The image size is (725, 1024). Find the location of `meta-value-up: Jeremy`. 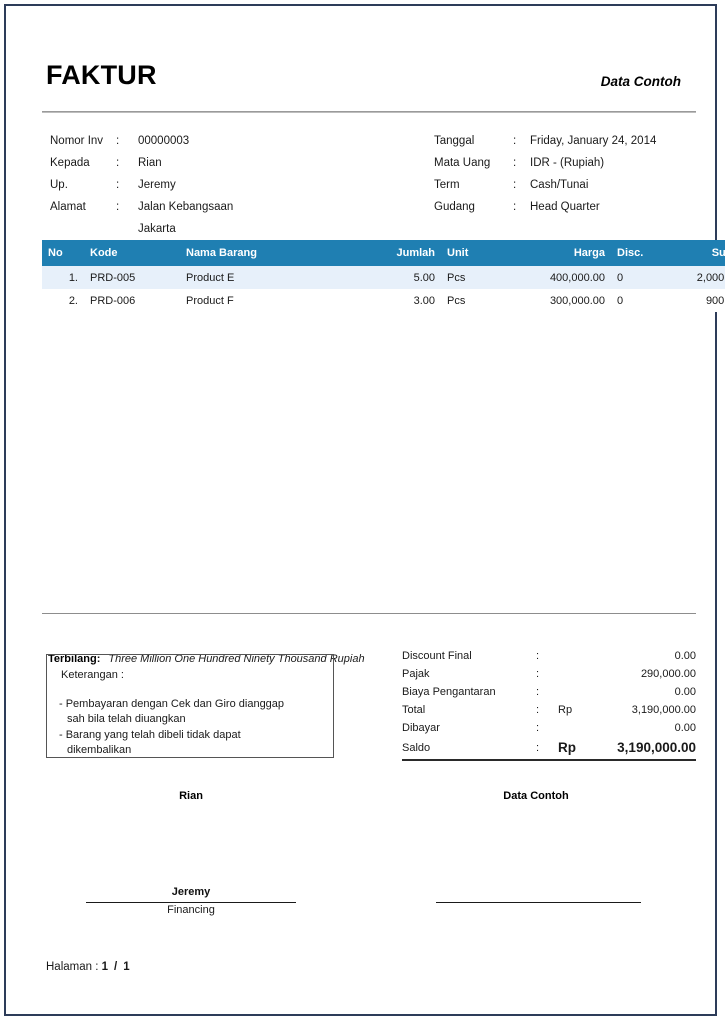

meta-value-up: Jeremy is located at coordinates (157, 185).